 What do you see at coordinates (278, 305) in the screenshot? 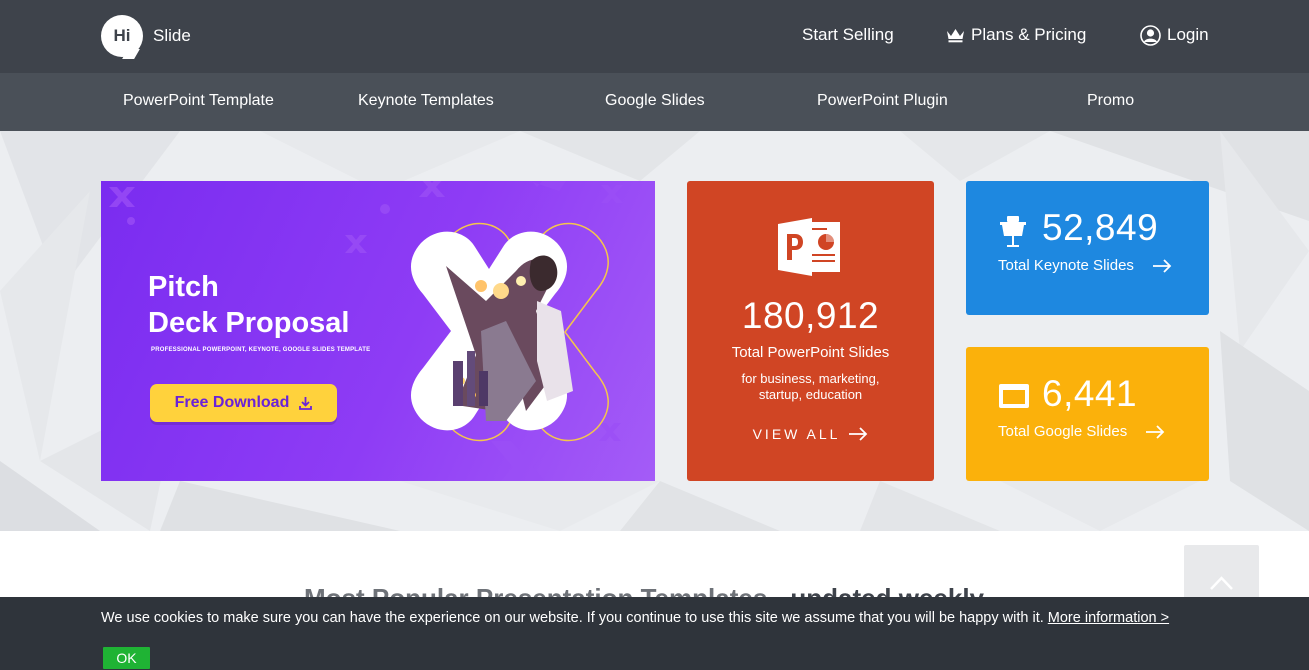
I see `promo-title: Pitch Deck Proposal` at bounding box center [278, 305].